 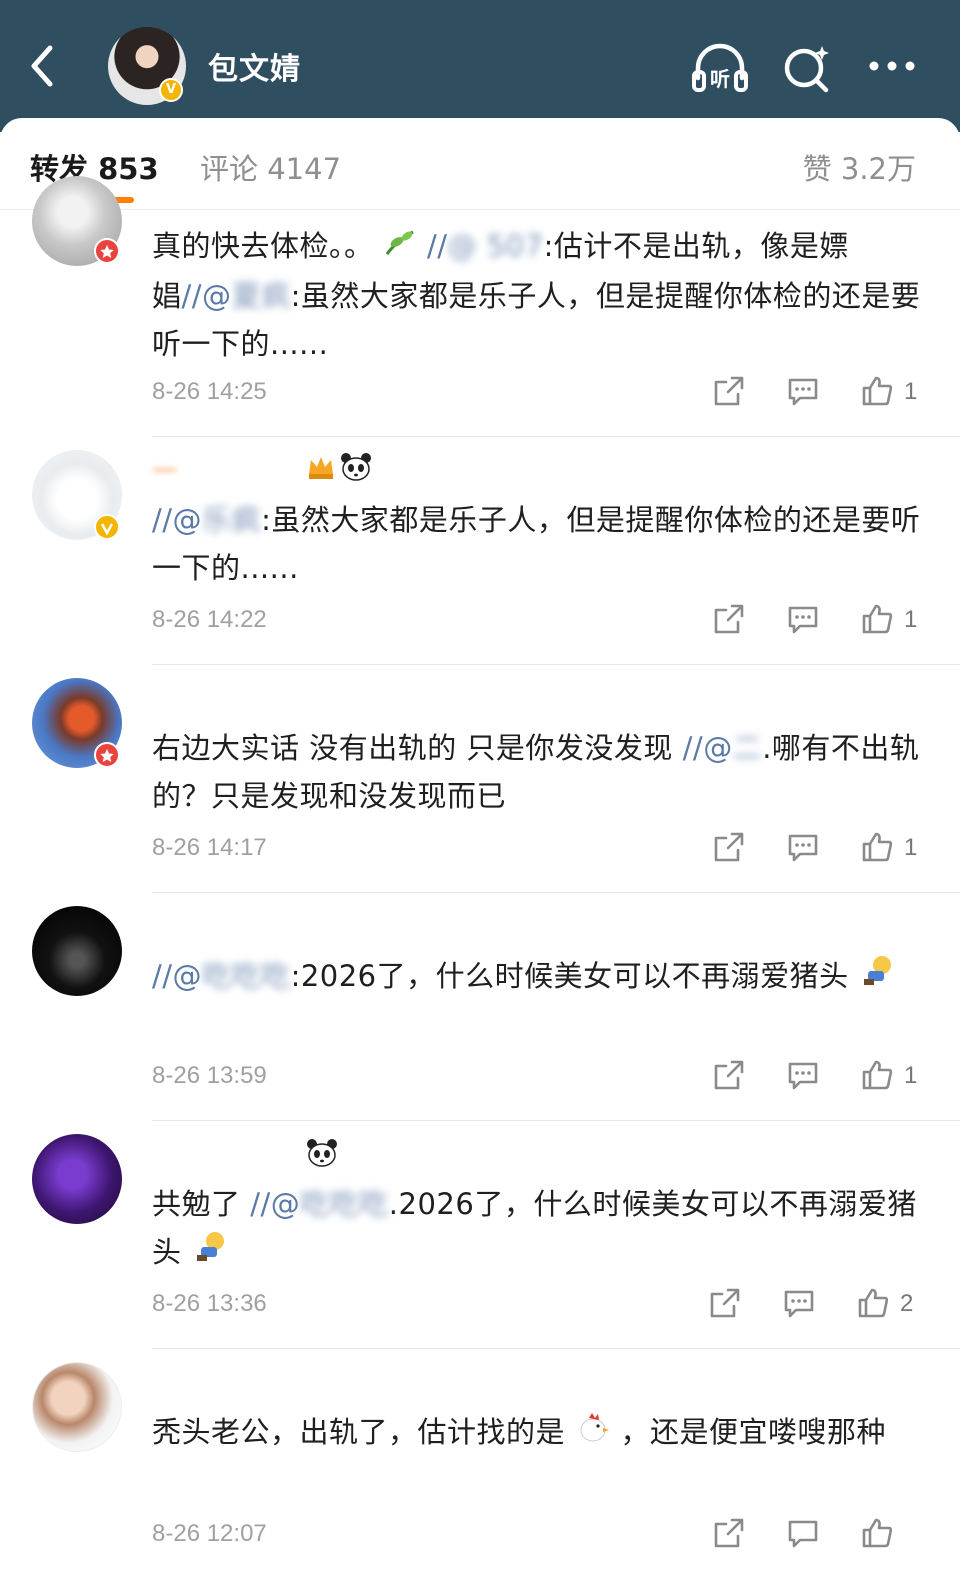 What do you see at coordinates (270, 167) in the screenshot?
I see `tab-comments: 评论 4147` at bounding box center [270, 167].